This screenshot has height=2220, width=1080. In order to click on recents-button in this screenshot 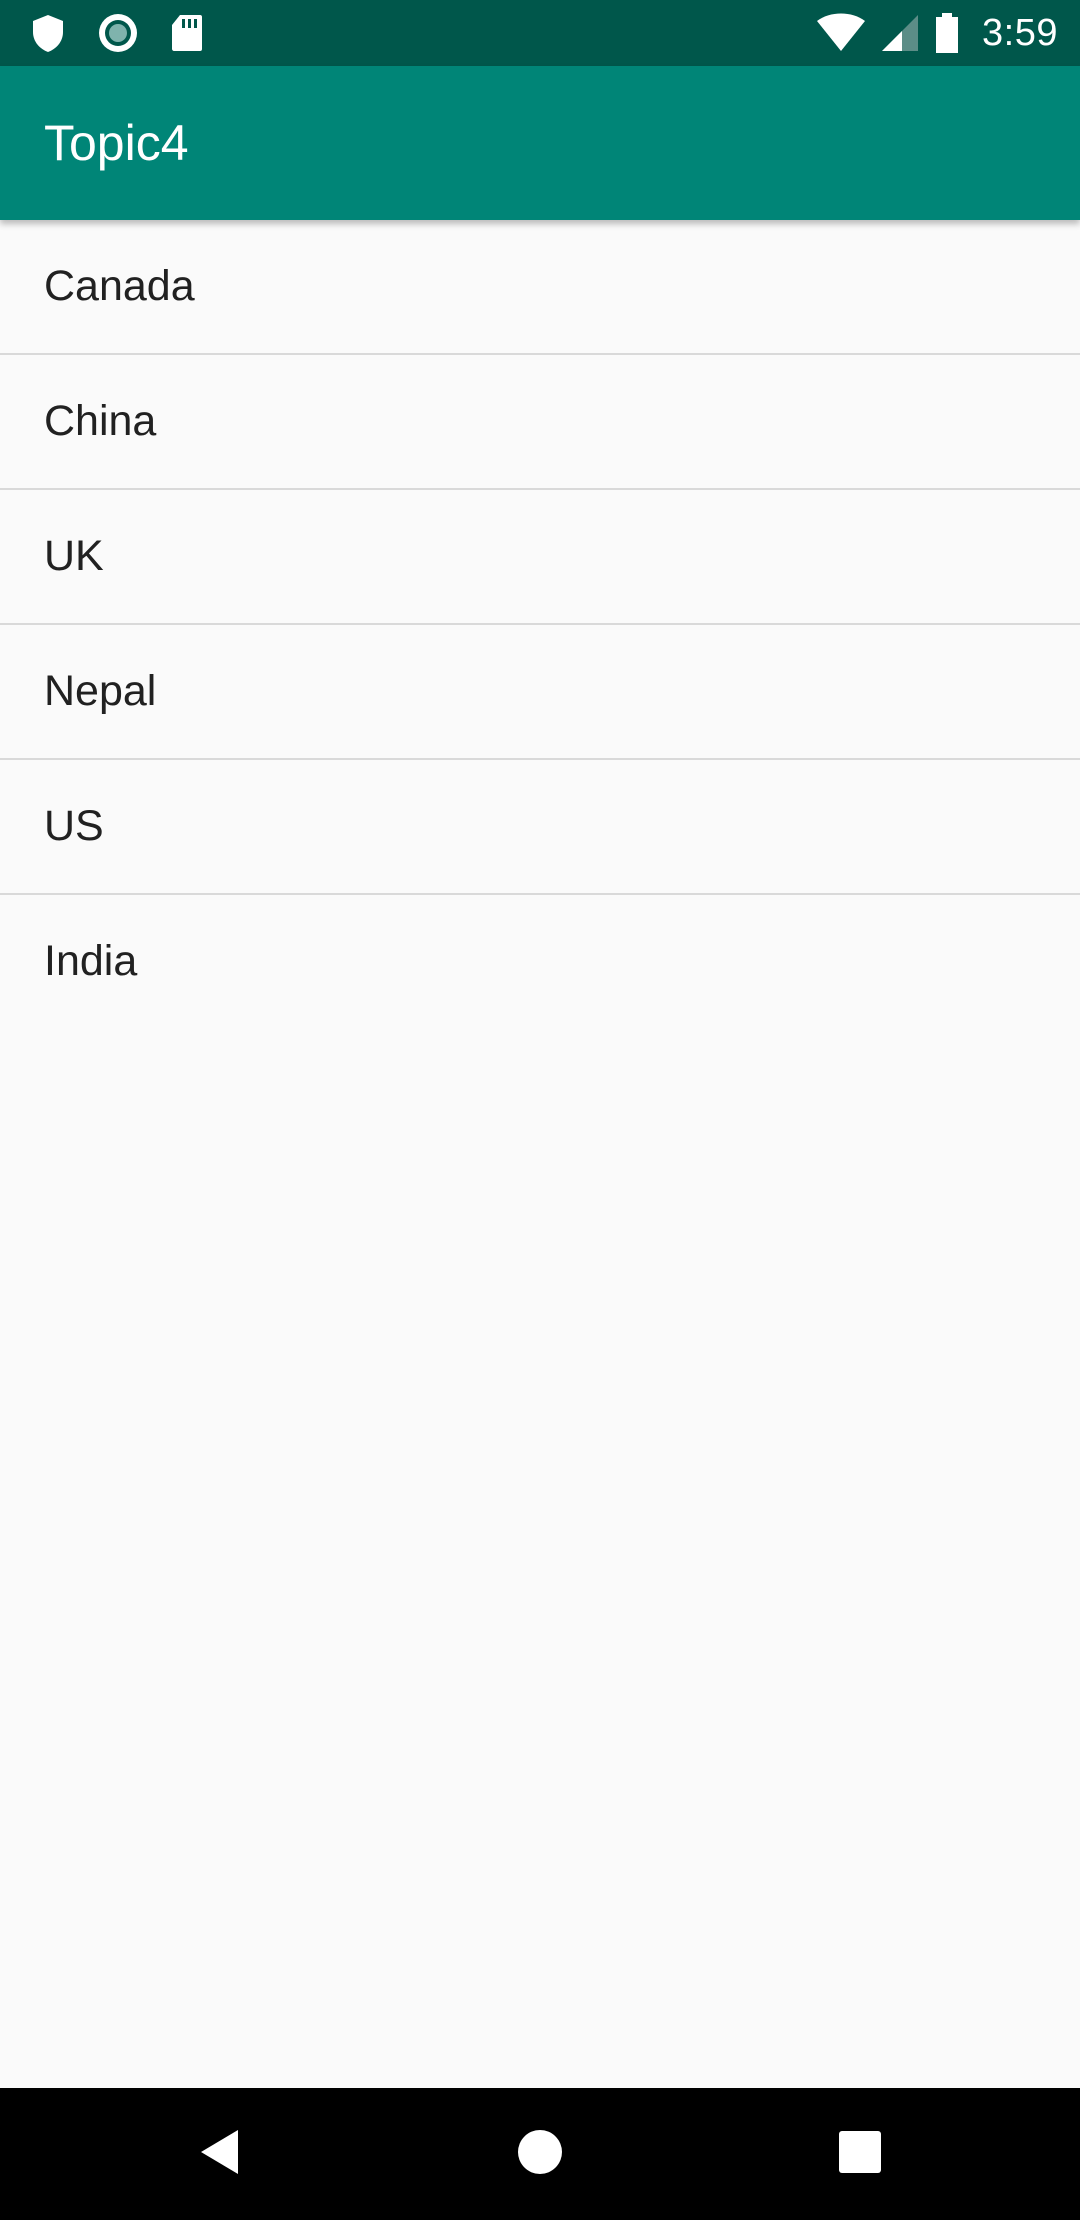, I will do `click(860, 2154)`.